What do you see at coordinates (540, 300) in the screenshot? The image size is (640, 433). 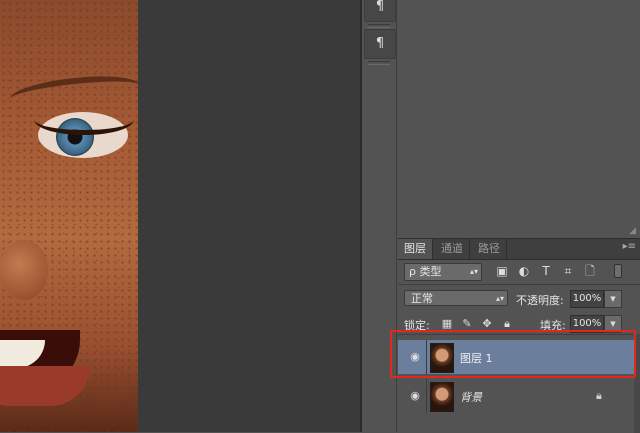 I see `opacity-label: 不透明度:` at bounding box center [540, 300].